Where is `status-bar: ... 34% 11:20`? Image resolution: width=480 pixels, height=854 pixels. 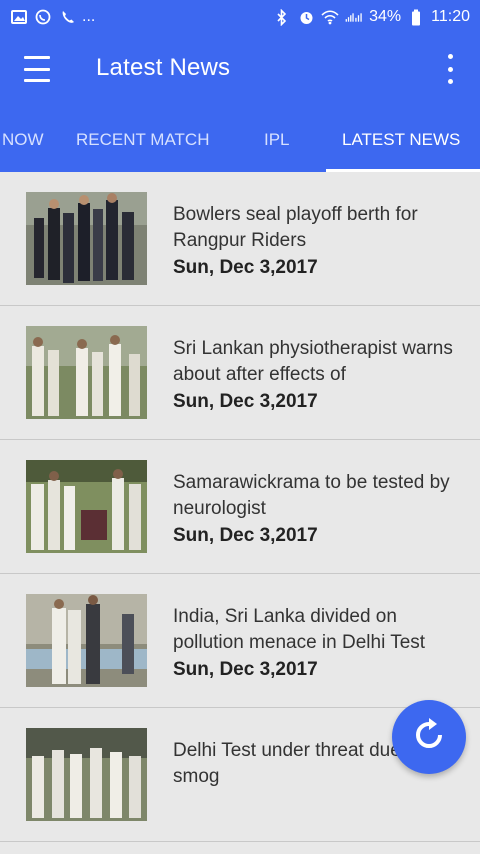
status-bar: ... 34% 11:20 is located at coordinates (240, 17).